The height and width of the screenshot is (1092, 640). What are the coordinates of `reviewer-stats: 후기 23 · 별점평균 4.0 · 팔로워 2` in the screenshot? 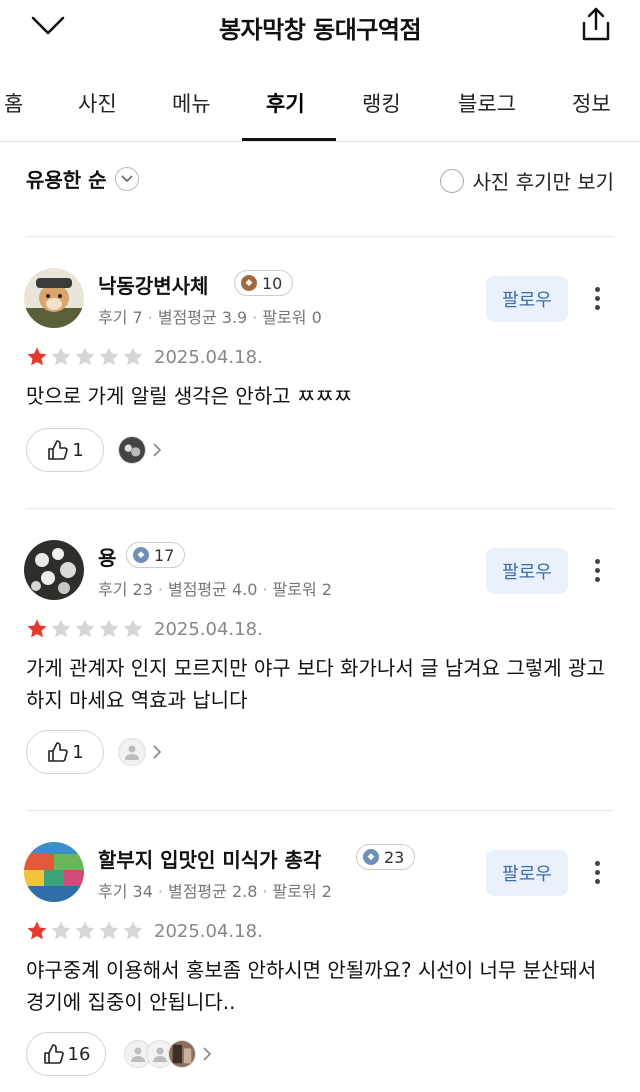 It's located at (215, 589).